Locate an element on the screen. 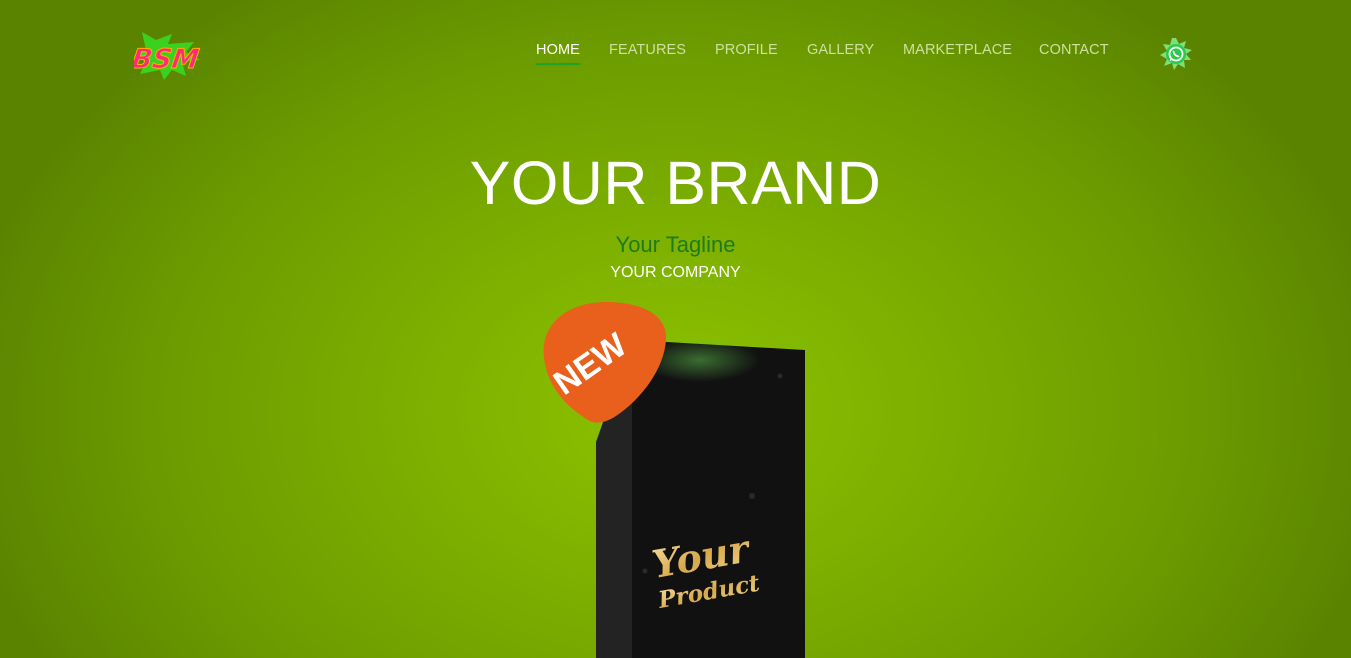 This screenshot has width=1351, height=658. hero-company: YOUR COMPANY is located at coordinates (675, 272).